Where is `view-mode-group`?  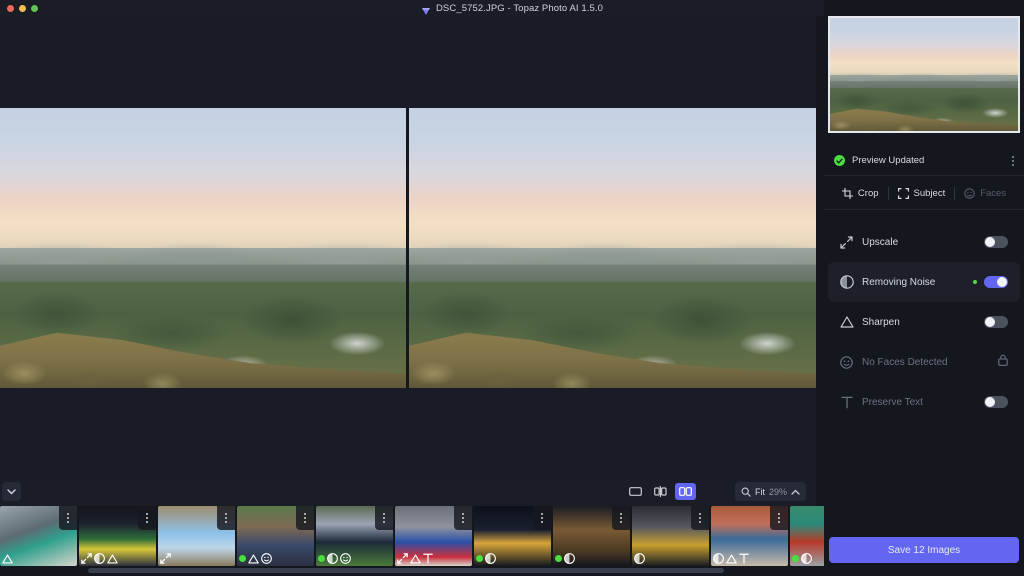 view-mode-group is located at coordinates (660, 491).